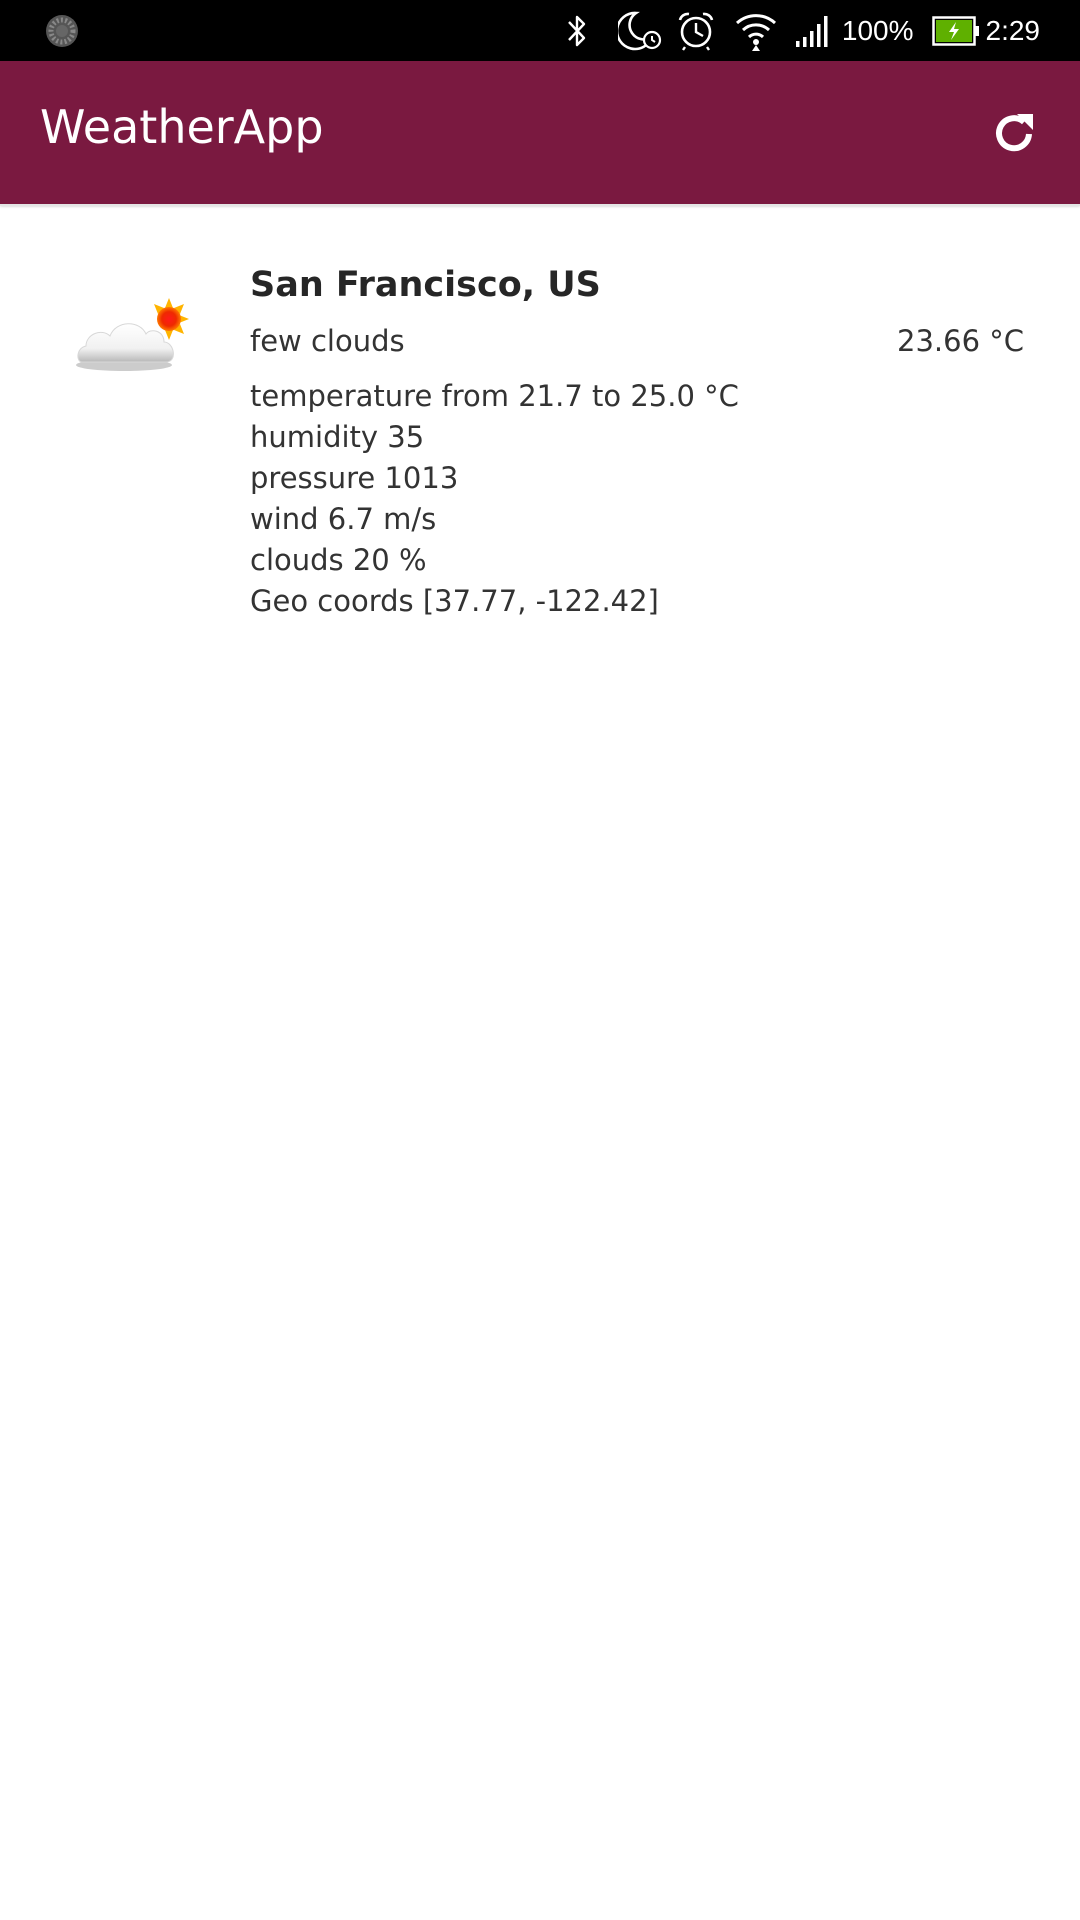  What do you see at coordinates (454, 601) in the screenshot?
I see `geo-coords: Geo coords [37.77, -122.42]` at bounding box center [454, 601].